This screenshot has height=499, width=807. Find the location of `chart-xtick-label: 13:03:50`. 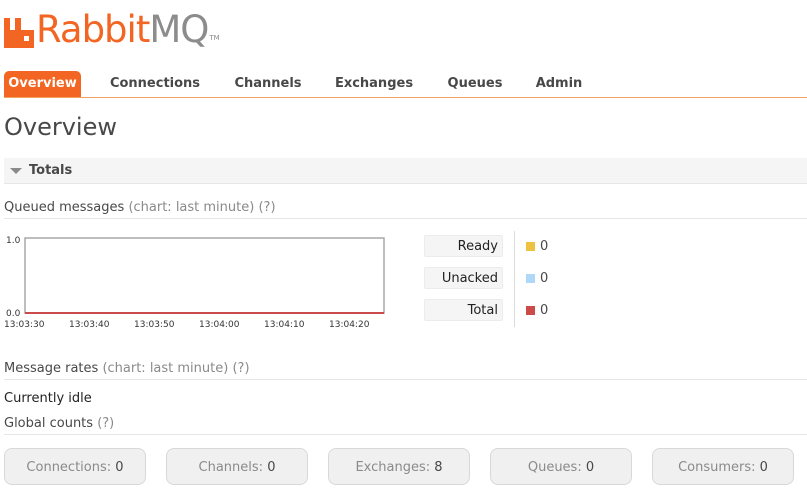

chart-xtick-label: 13:03:50 is located at coordinates (154, 325).